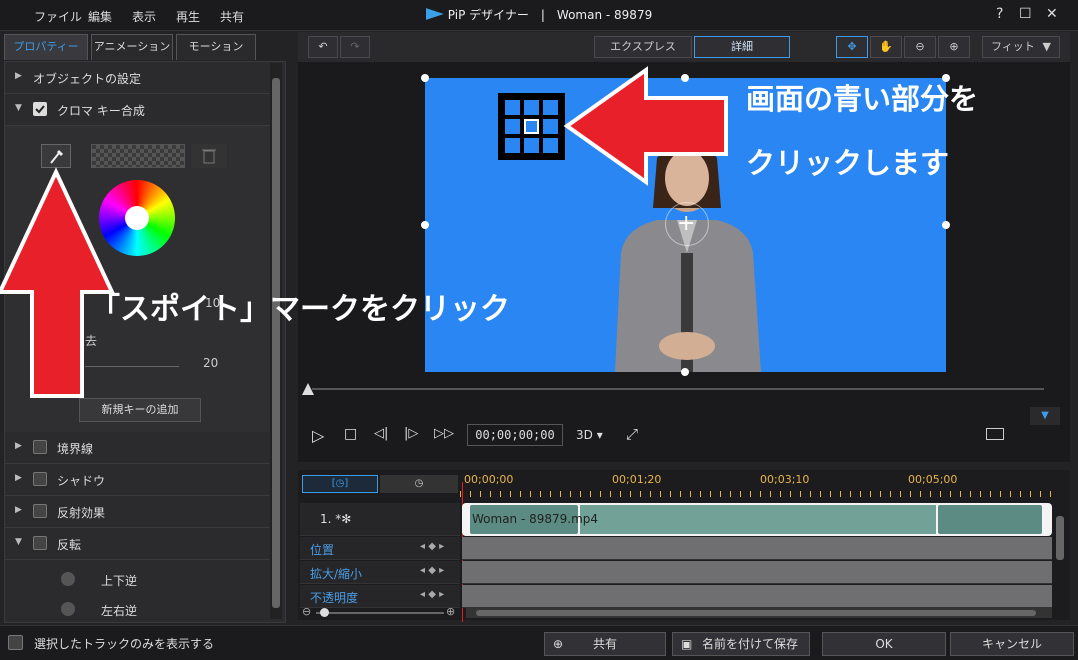  I want to click on left-arrow-annotation, so click(645, 126).